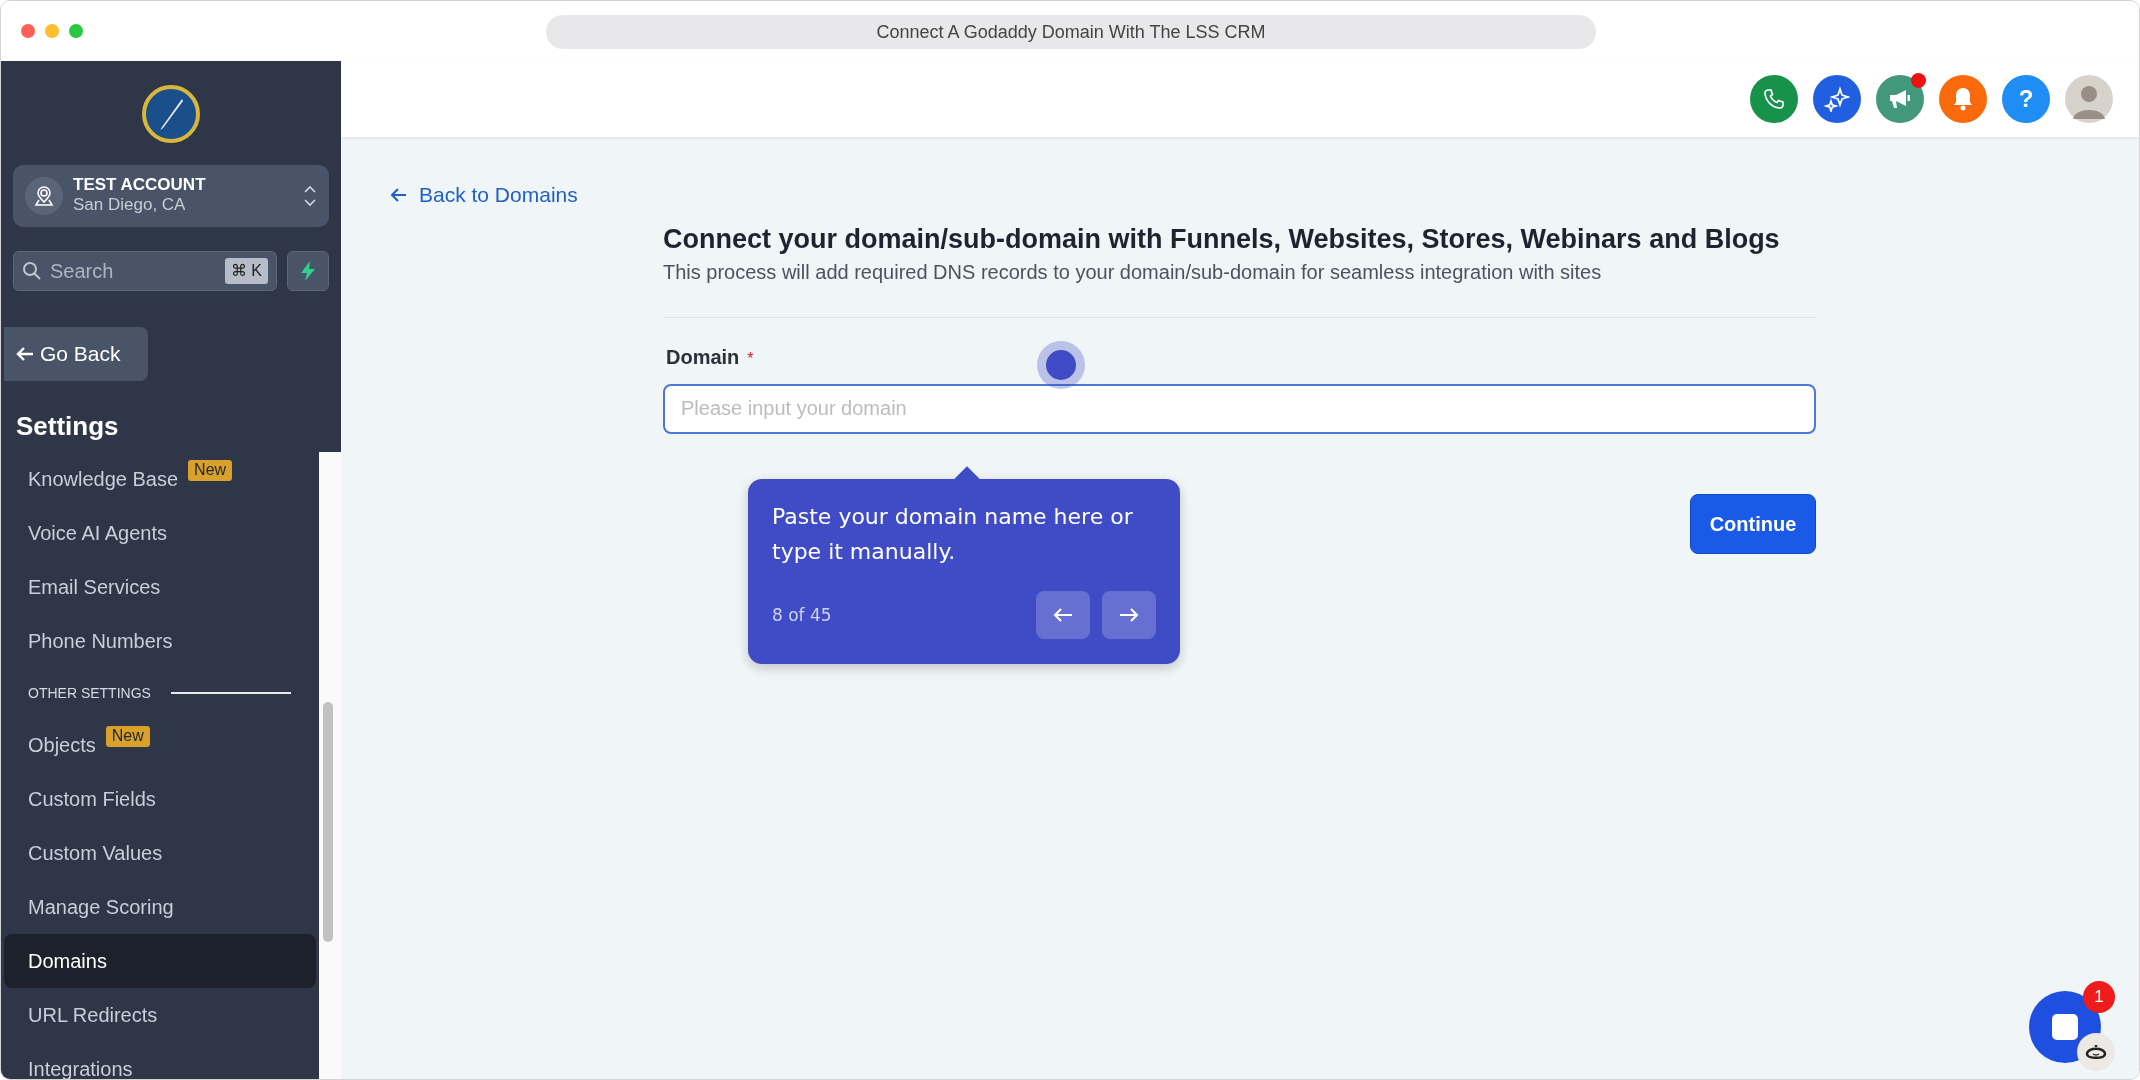  What do you see at coordinates (310, 196) in the screenshot?
I see `chevron-icon` at bounding box center [310, 196].